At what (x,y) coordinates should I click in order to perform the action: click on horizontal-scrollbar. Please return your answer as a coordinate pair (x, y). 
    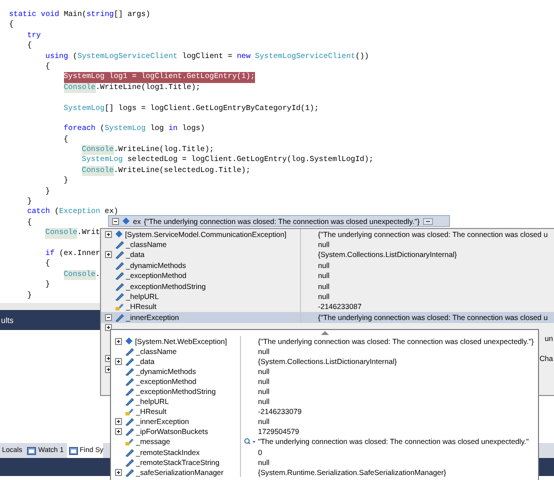
    Looking at the image, I should click on (50, 306).